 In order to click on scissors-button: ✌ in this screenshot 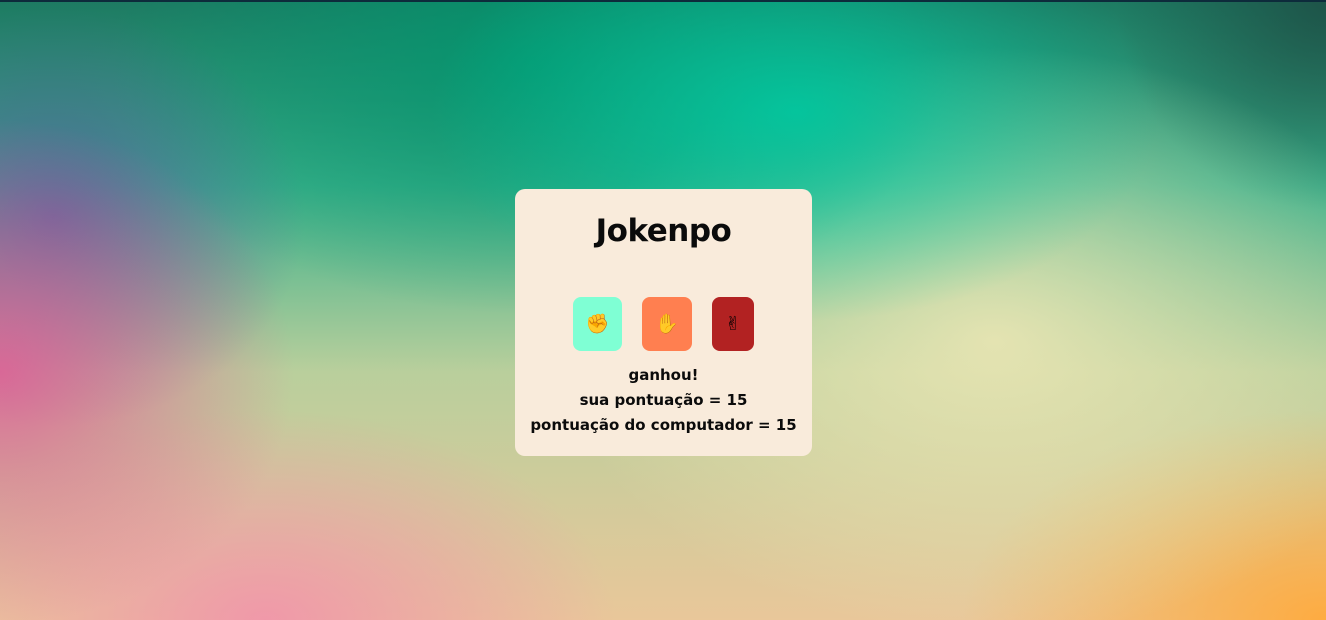, I will do `click(733, 324)`.